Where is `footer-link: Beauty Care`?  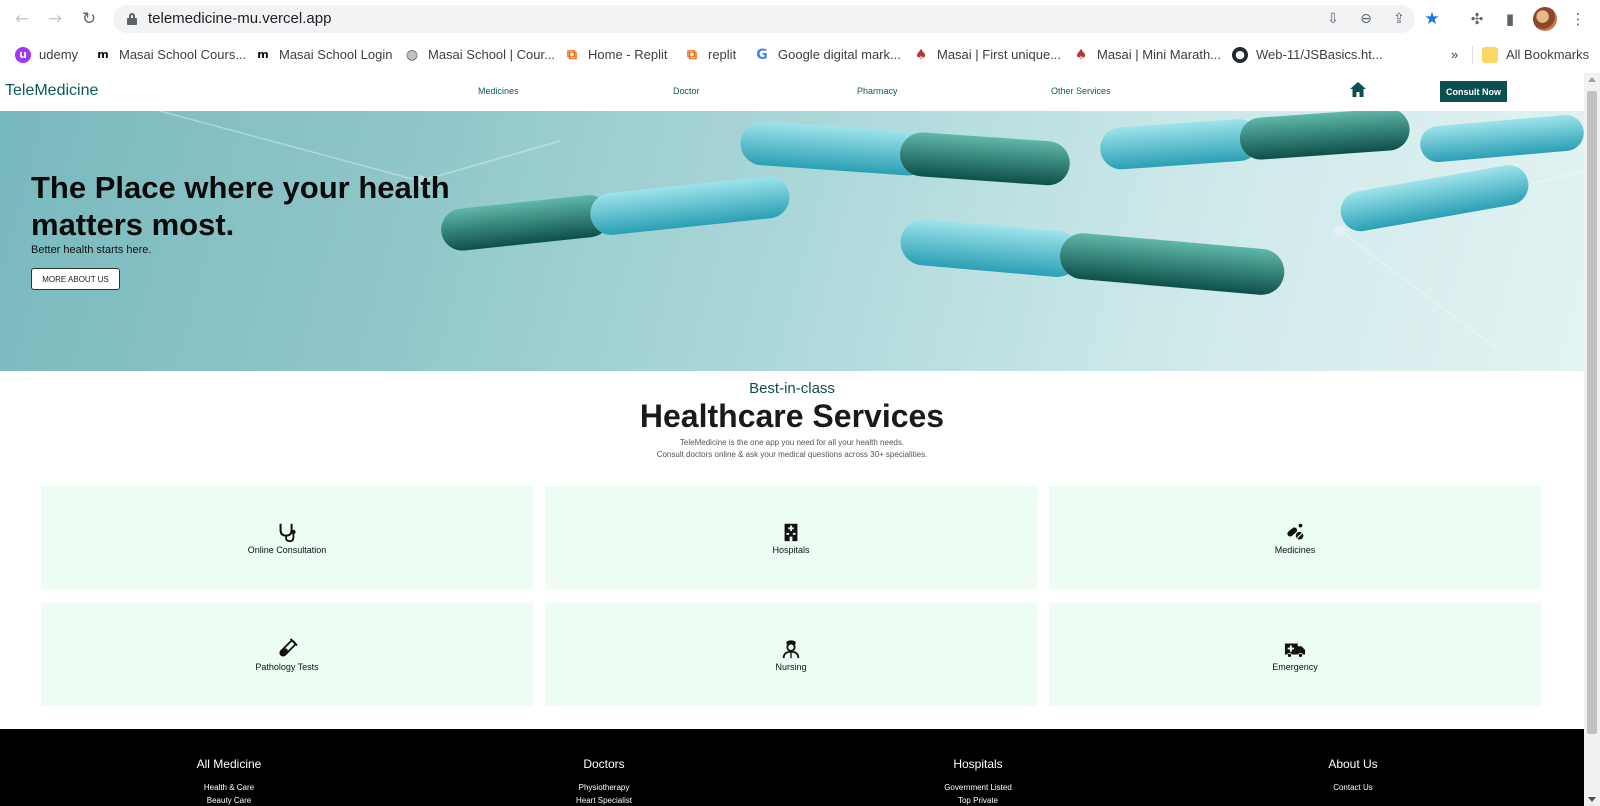 footer-link: Beauty Care is located at coordinates (229, 800).